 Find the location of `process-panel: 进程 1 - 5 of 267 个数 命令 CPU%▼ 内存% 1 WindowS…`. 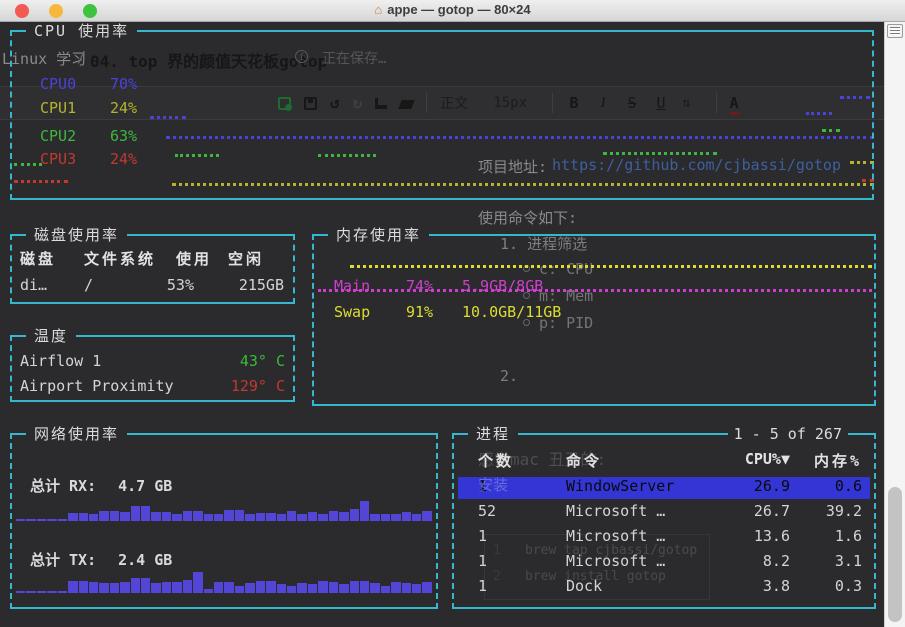

process-panel: 进程 1 - 5 of 267 个数 命令 CPU%▼ 内存% 1 WindowS… is located at coordinates (664, 516).